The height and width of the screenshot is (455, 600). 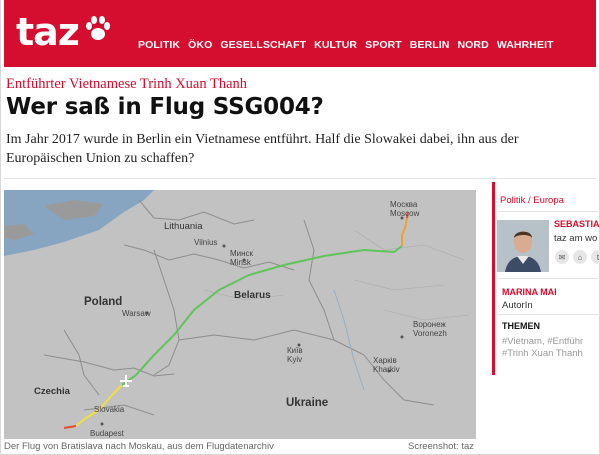 I want to click on label-ukraine: Ukraine, so click(x=307, y=403).